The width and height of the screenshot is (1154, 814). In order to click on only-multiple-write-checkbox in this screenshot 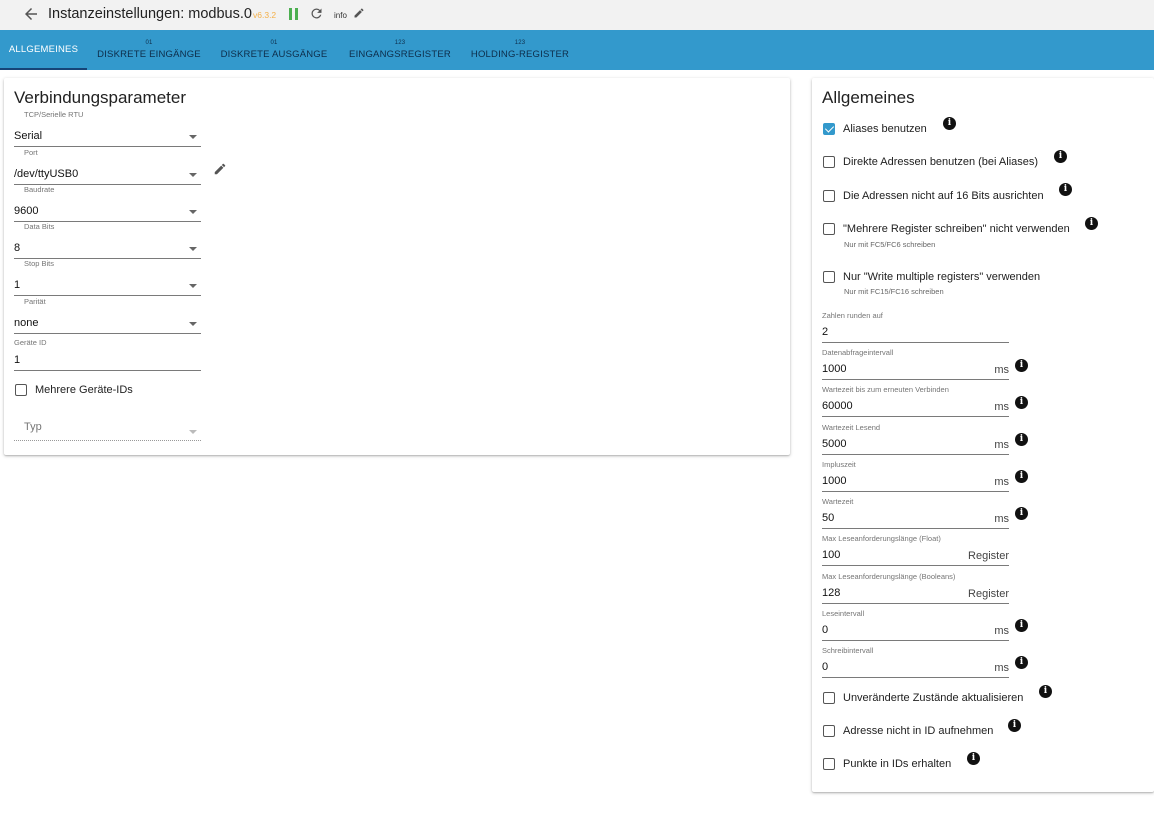, I will do `click(829, 277)`.